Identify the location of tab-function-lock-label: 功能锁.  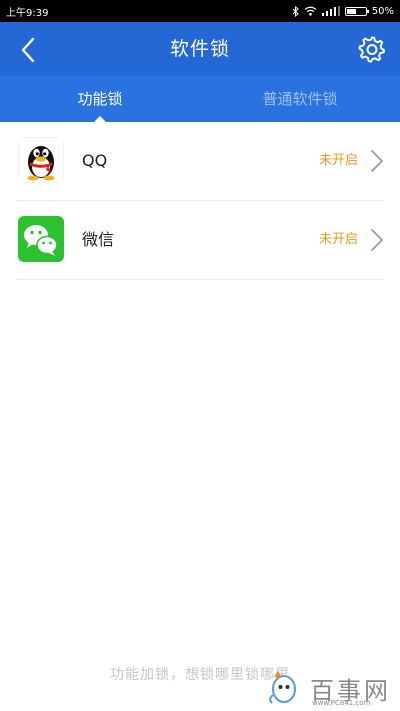
(100, 99).